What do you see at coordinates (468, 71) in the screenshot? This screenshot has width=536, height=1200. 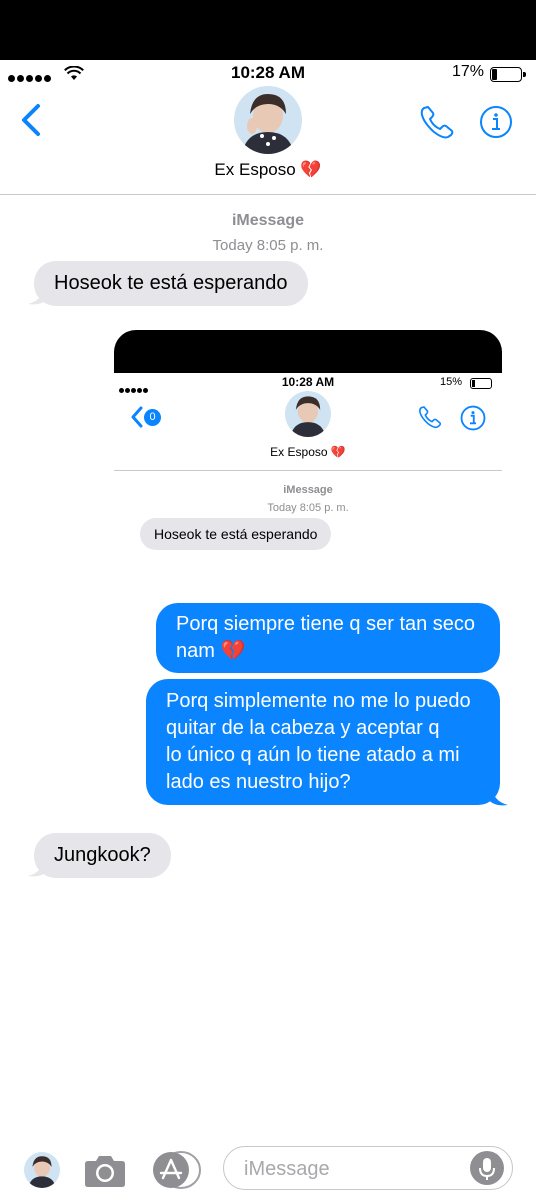 I see `battery-percent: 17%` at bounding box center [468, 71].